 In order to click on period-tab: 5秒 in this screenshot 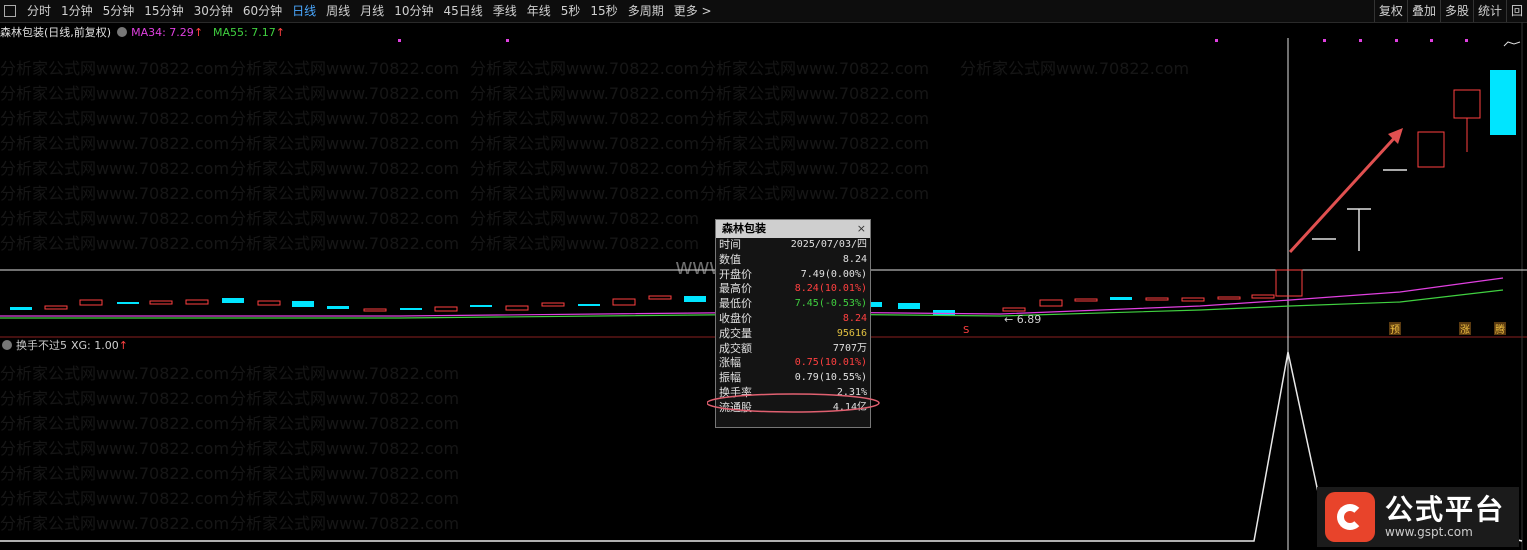, I will do `click(571, 11)`.